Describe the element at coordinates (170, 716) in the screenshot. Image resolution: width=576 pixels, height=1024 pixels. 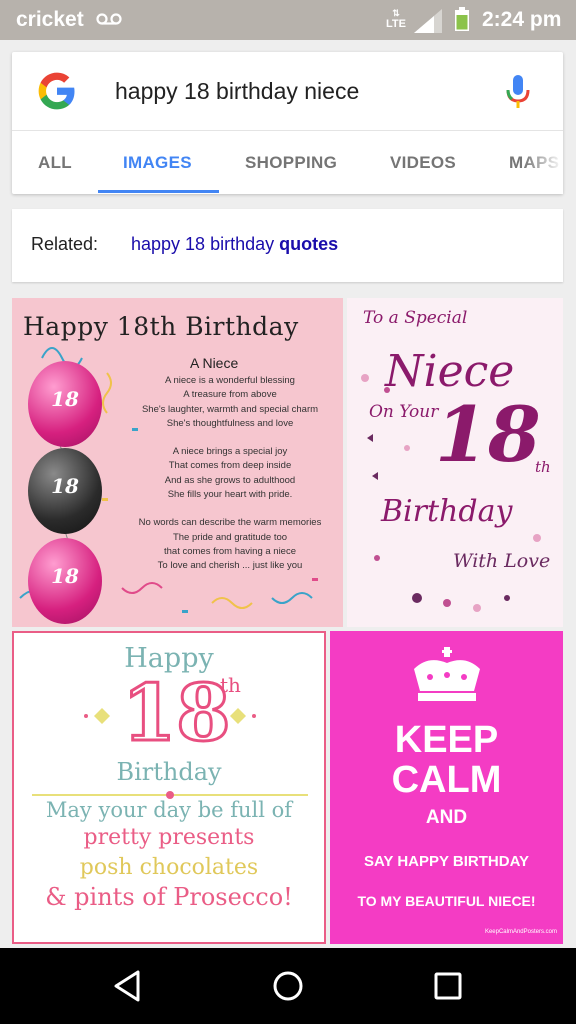
I see `card3-ornaments` at that location.